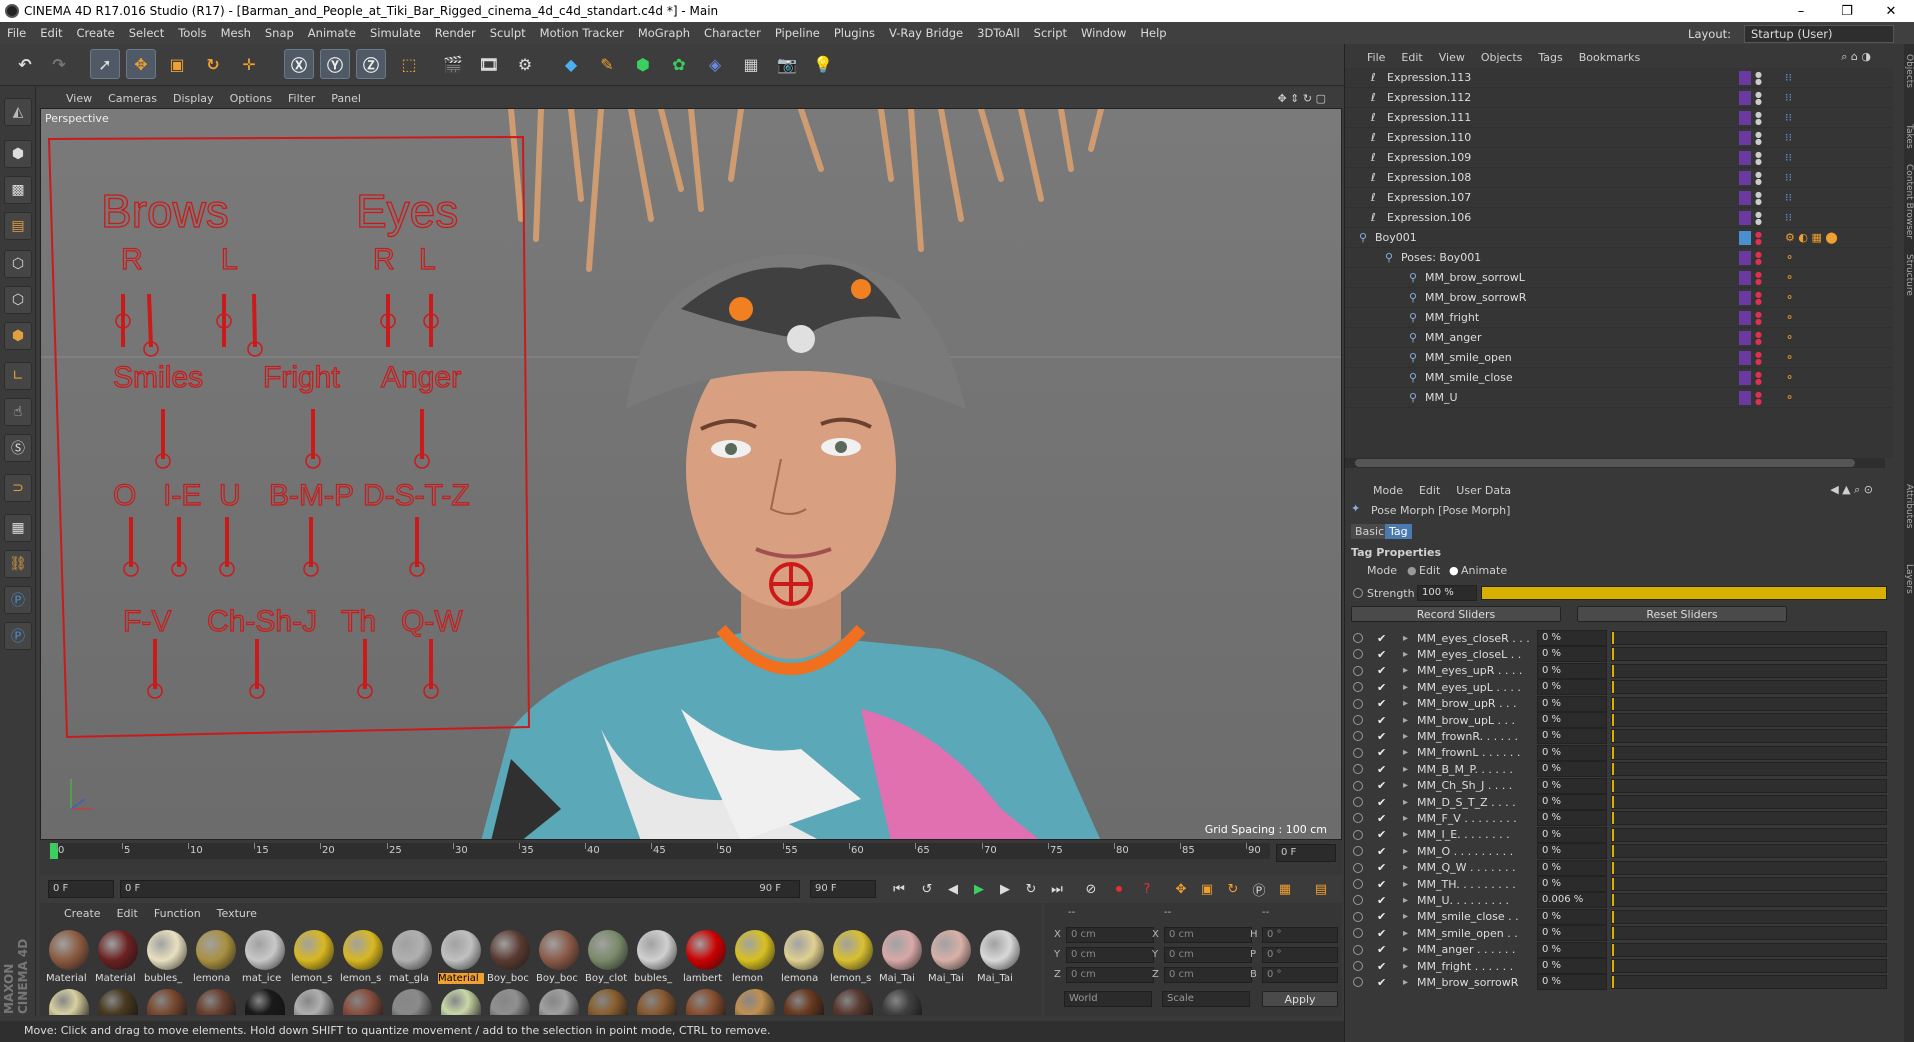 This screenshot has height=1042, width=1914. Describe the element at coordinates (1412, 570) in the screenshot. I see `mode-edit-radio-icon: ●` at that location.